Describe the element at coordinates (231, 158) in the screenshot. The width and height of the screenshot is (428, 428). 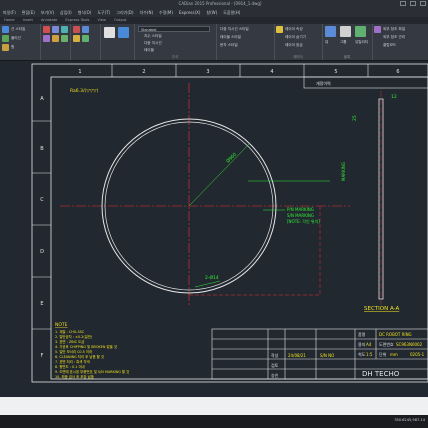
I see `diameter-dimension: Ø960` at that location.